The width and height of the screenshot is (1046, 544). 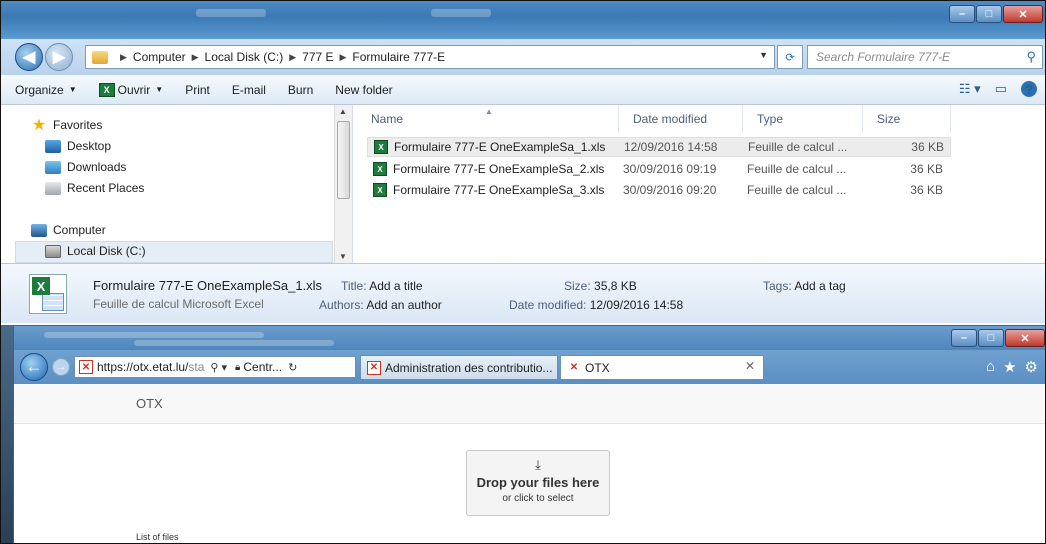 I want to click on details-title-field: Title: Add a title, so click(x=382, y=286).